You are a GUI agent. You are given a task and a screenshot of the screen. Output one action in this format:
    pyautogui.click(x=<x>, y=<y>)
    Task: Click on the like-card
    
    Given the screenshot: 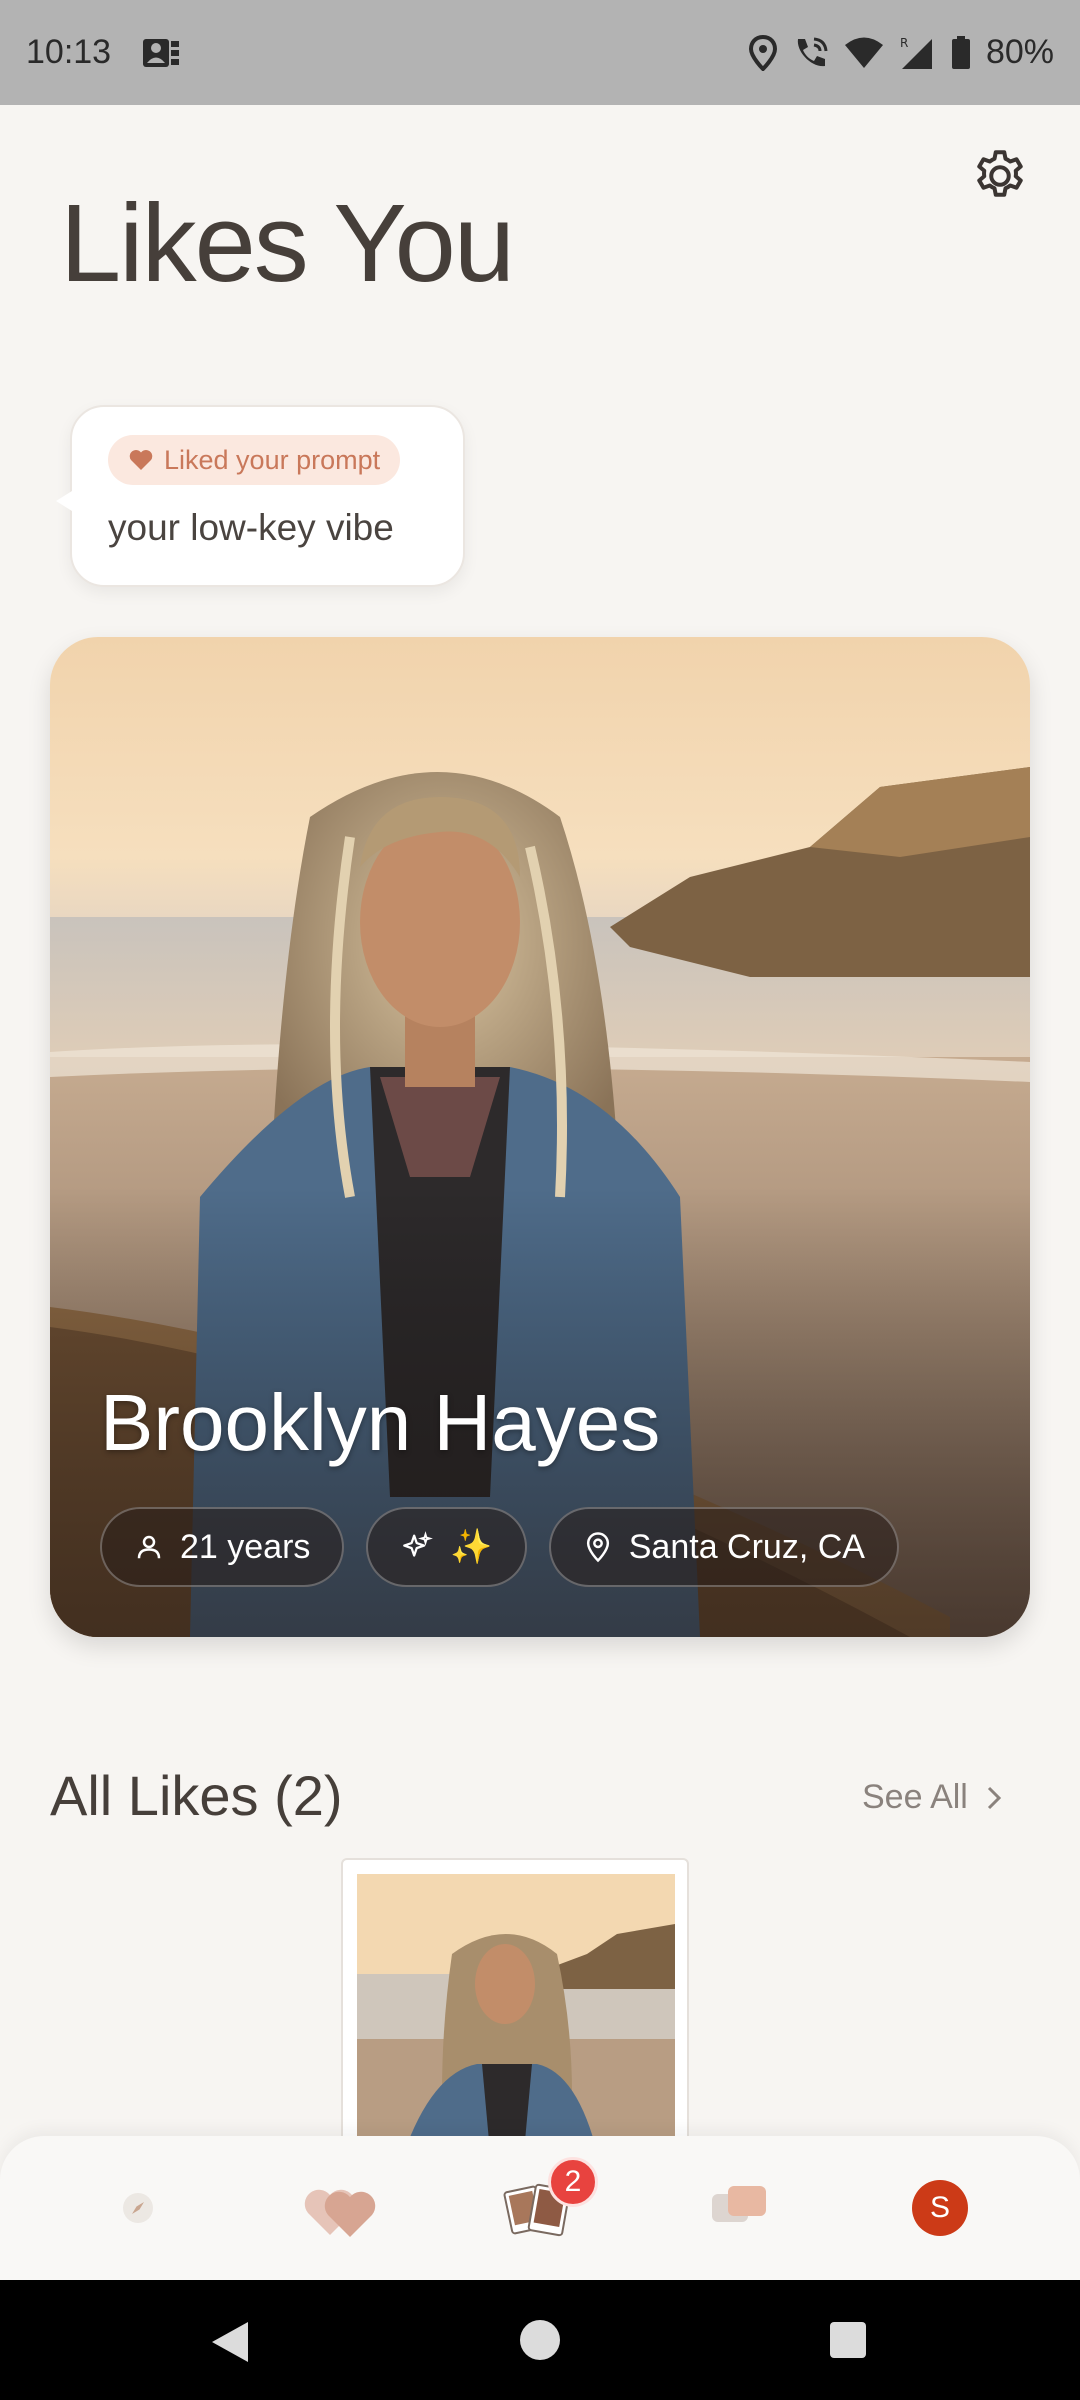 What is the action you would take?
    pyautogui.click(x=515, y=2008)
    